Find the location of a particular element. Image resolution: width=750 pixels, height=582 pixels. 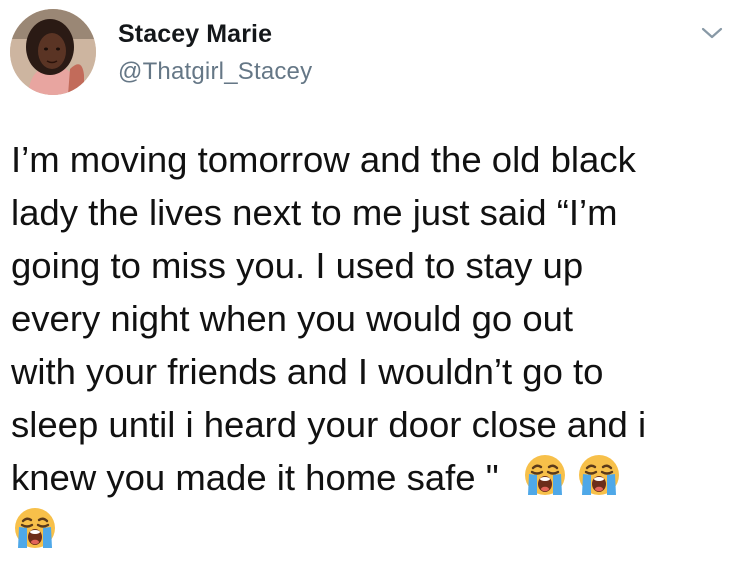

tweet-line: I’m moving tomorrow and the old black is located at coordinates (323, 159).